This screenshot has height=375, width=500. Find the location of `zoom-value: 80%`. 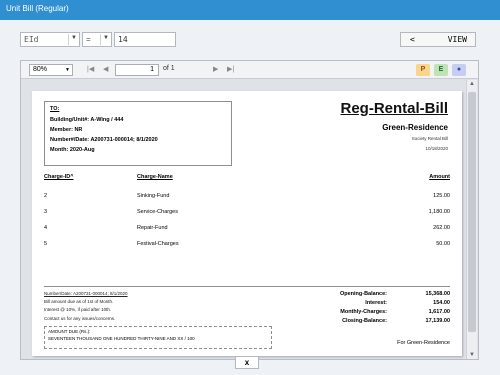

zoom-value: 80% is located at coordinates (40, 69).